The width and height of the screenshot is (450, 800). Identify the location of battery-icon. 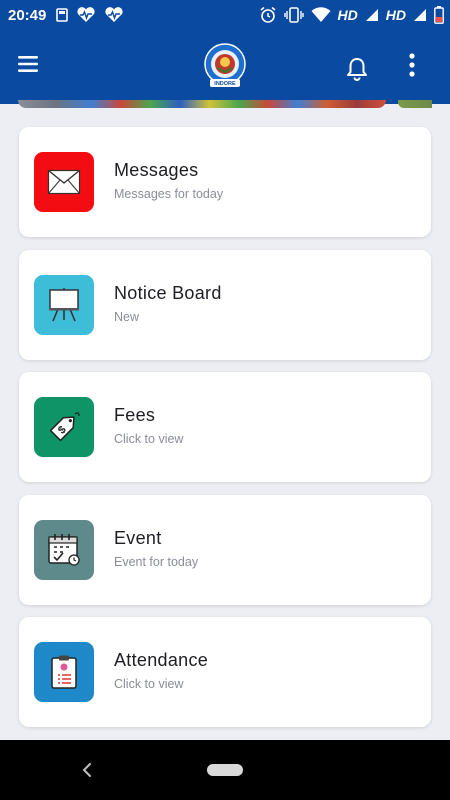
(439, 15).